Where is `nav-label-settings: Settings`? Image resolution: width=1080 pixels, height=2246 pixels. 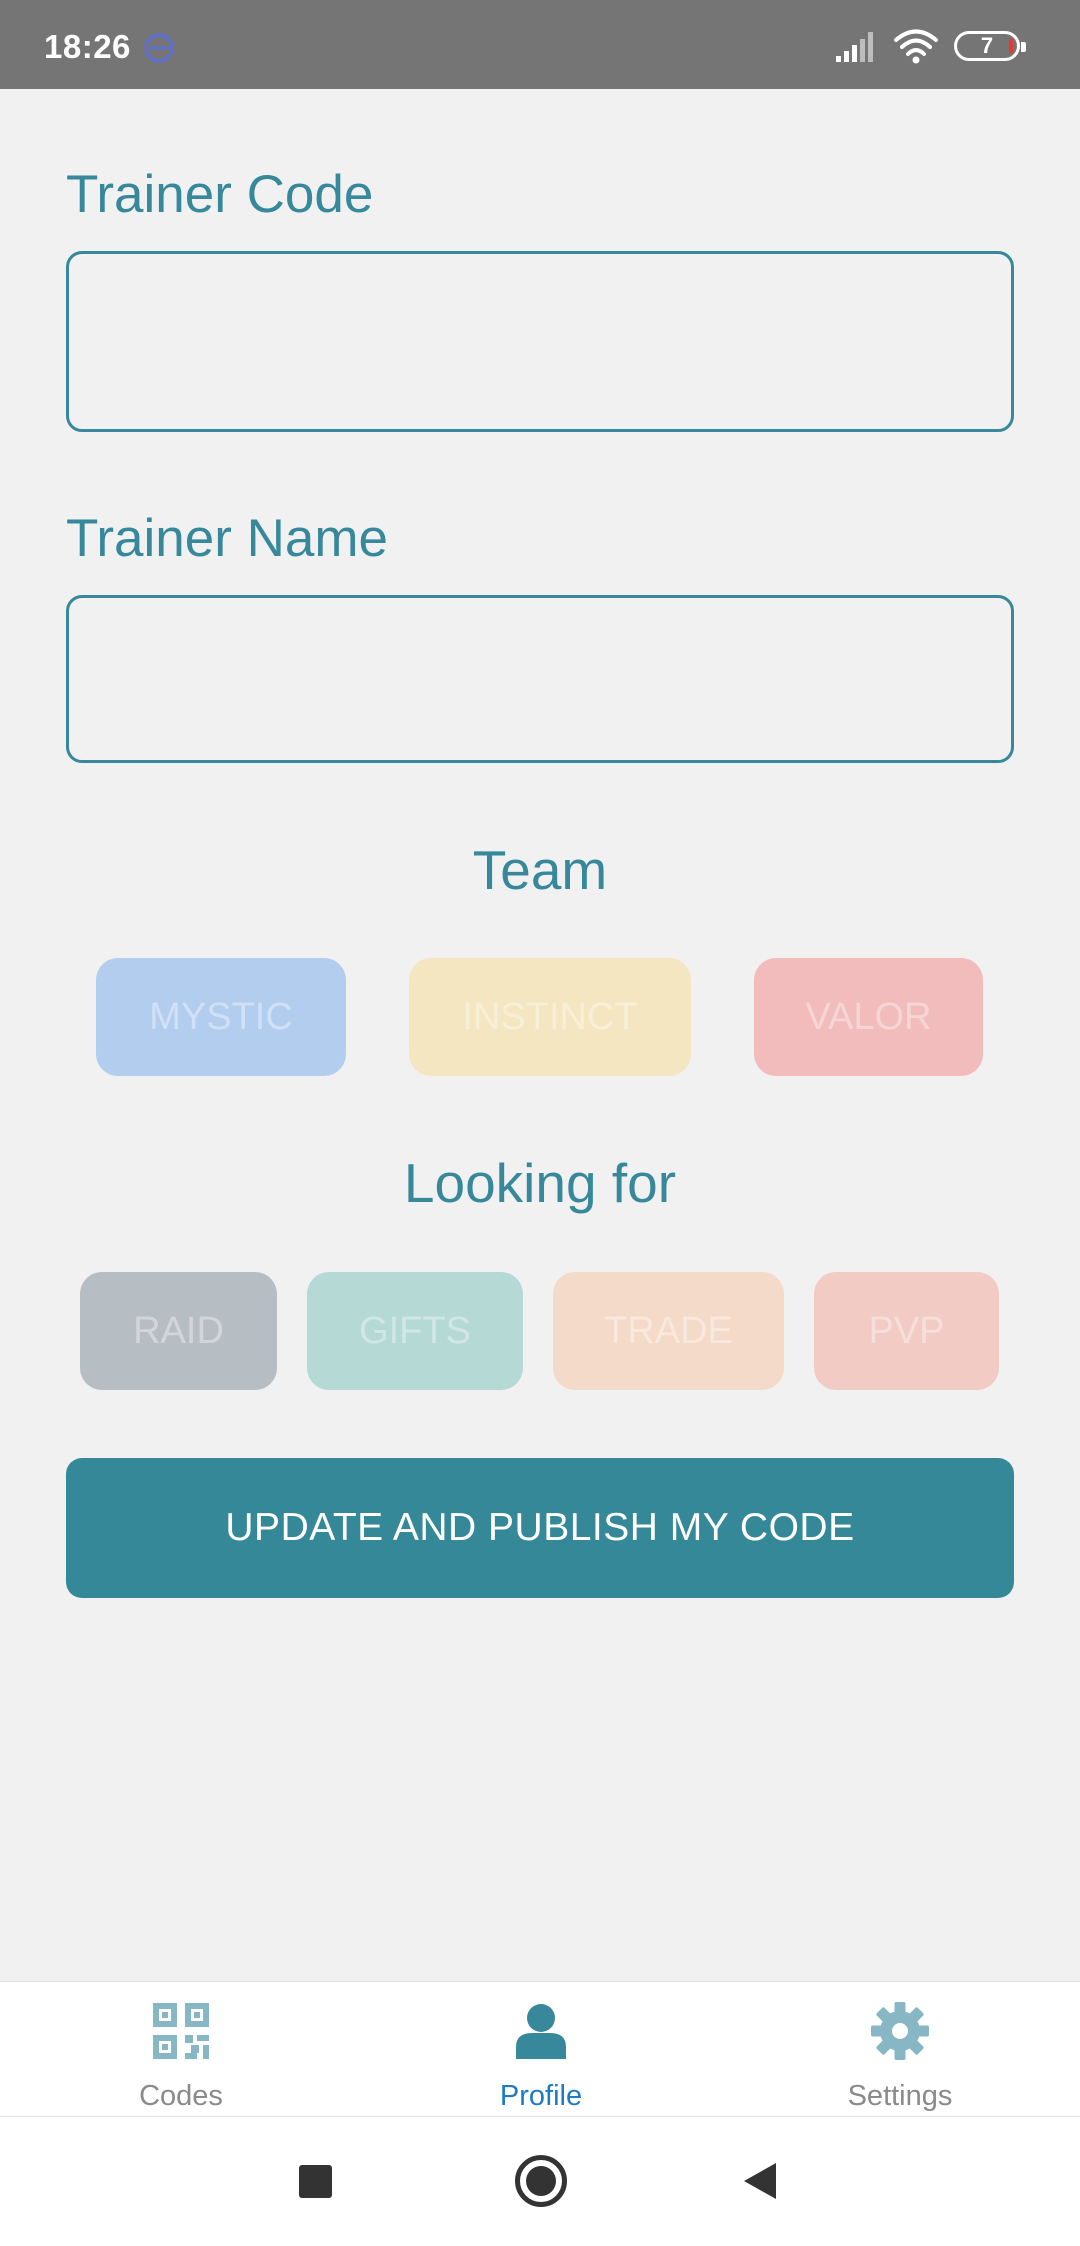 nav-label-settings: Settings is located at coordinates (900, 2096).